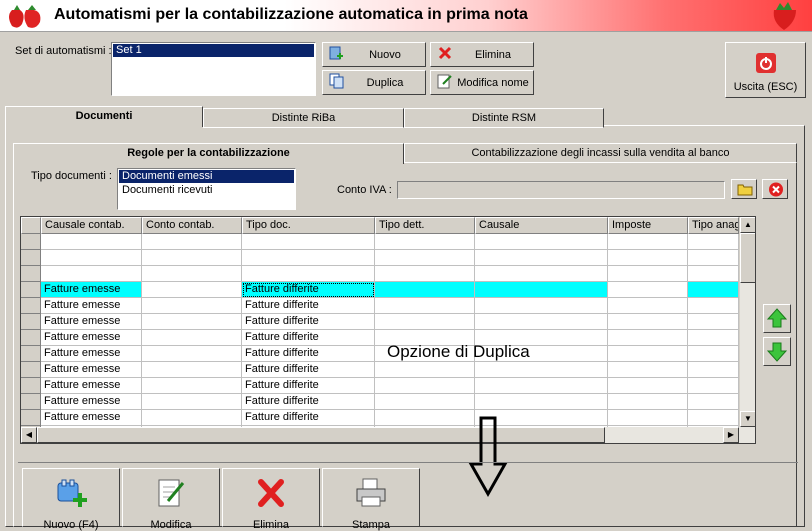 This screenshot has height=531, width=812. Describe the element at coordinates (213, 69) in the screenshot. I see `set-automatismi-list: Set 1` at that location.